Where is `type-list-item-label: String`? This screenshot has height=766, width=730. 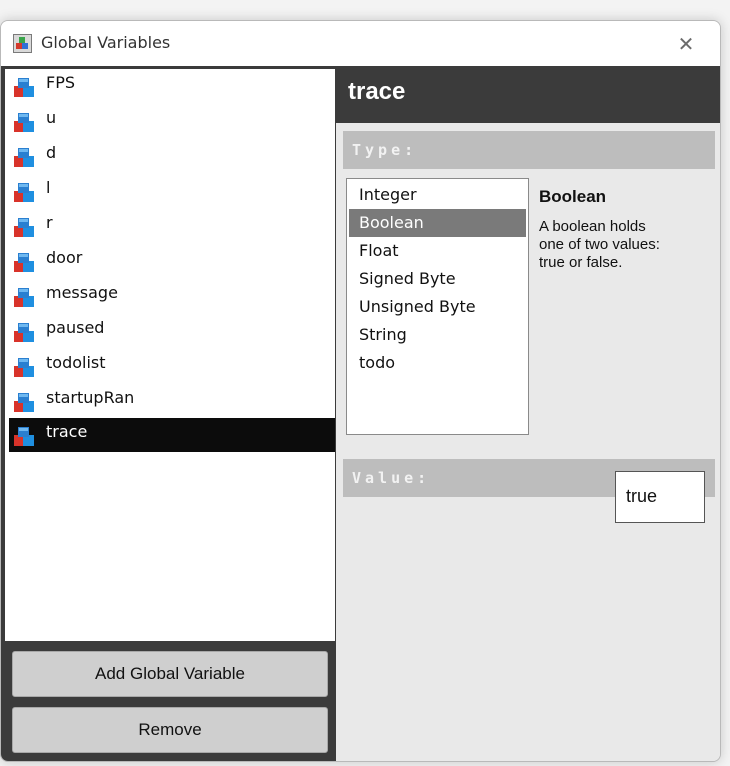 type-list-item-label: String is located at coordinates (383, 334).